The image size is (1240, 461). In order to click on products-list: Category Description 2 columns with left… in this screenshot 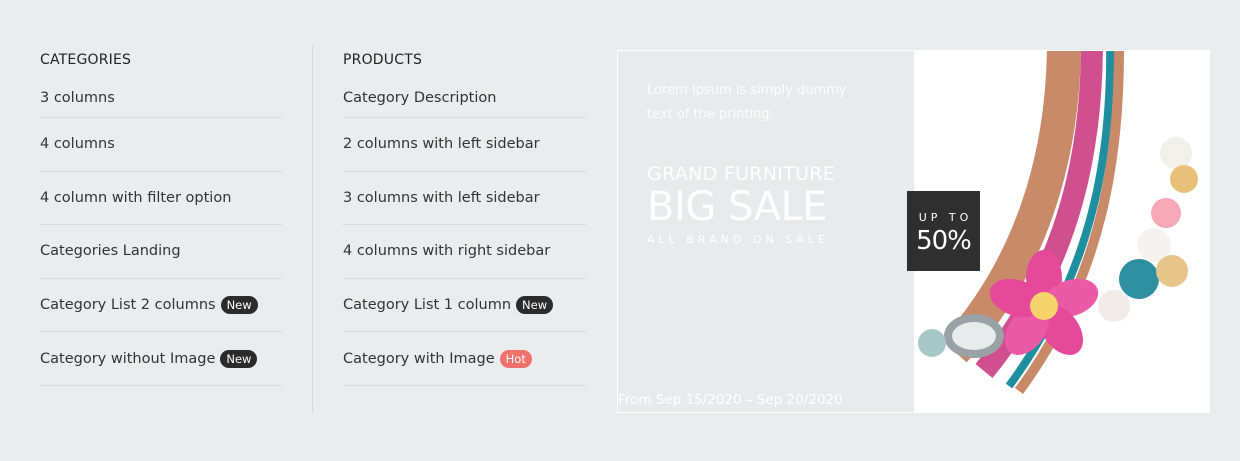, I will do `click(464, 232)`.